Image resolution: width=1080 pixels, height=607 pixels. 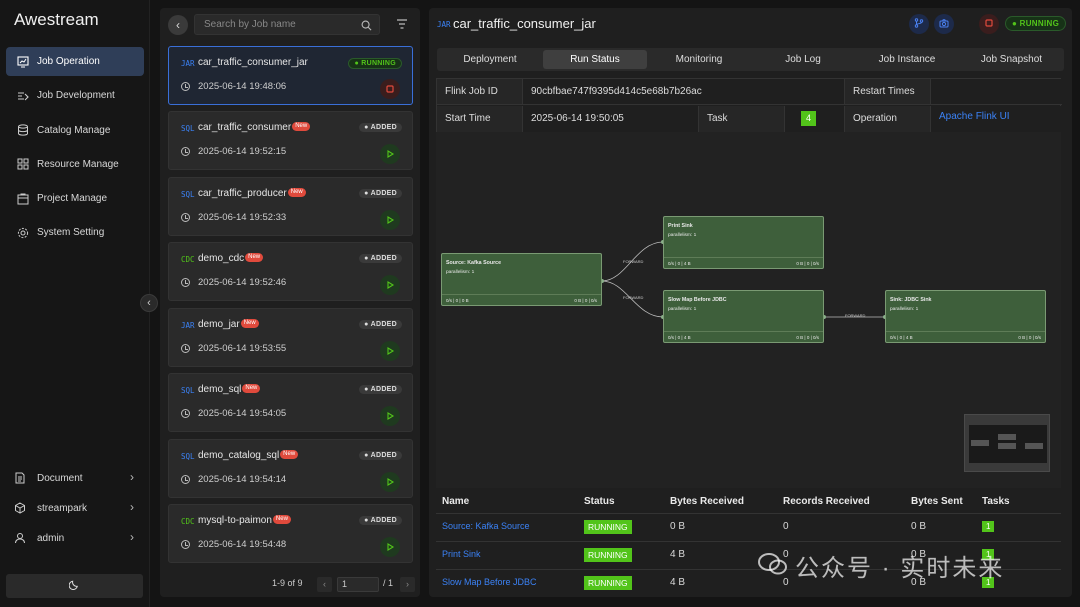 What do you see at coordinates (287, 24) in the screenshot?
I see `search-input: Search by Job name` at bounding box center [287, 24].